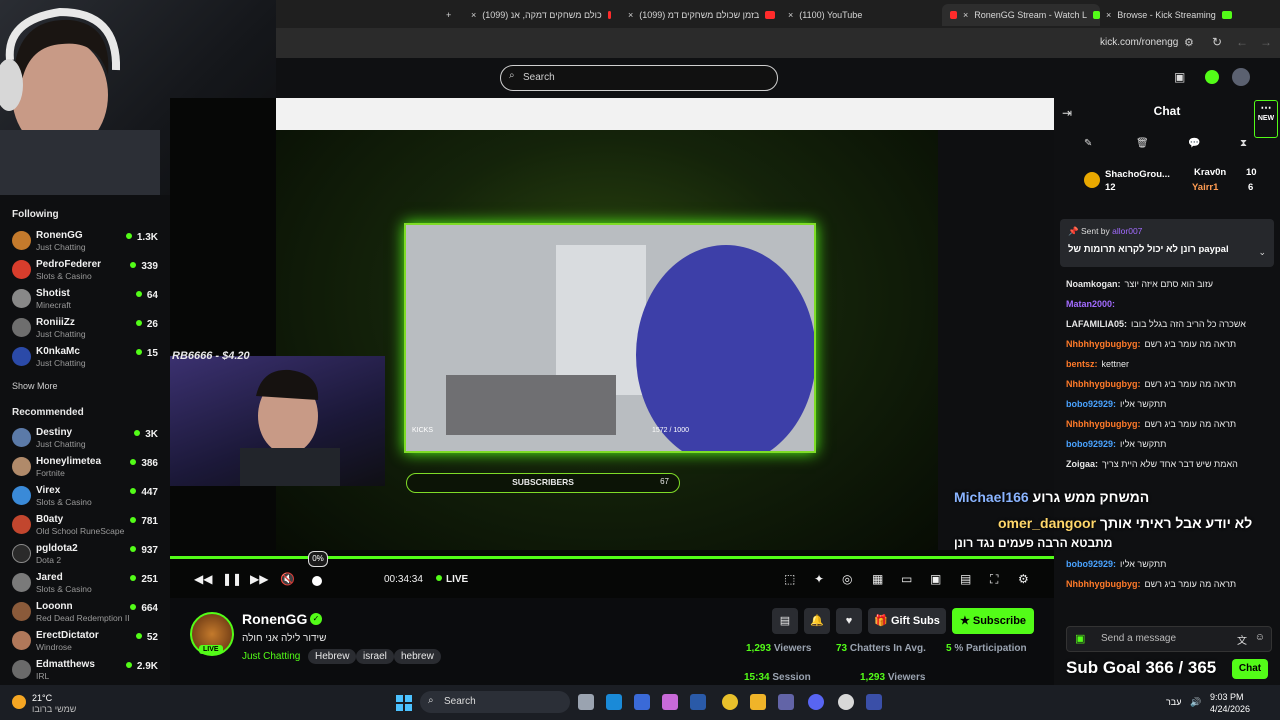 The width and height of the screenshot is (1280, 720). What do you see at coordinates (259, 579) in the screenshot?
I see `forward-icon: ▶▶` at bounding box center [259, 579].